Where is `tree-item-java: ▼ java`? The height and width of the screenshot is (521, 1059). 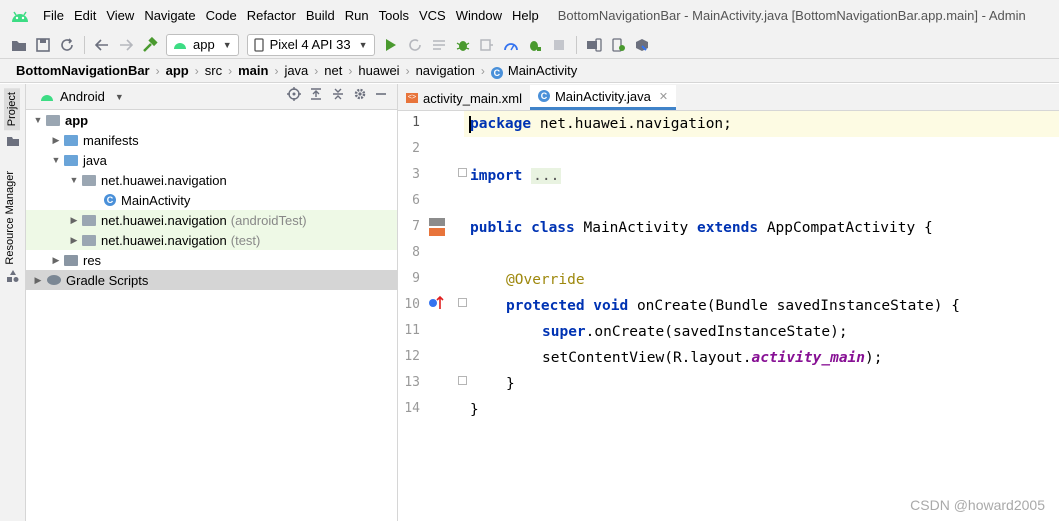
tree-item-java: ▼ java is located at coordinates (211, 160).